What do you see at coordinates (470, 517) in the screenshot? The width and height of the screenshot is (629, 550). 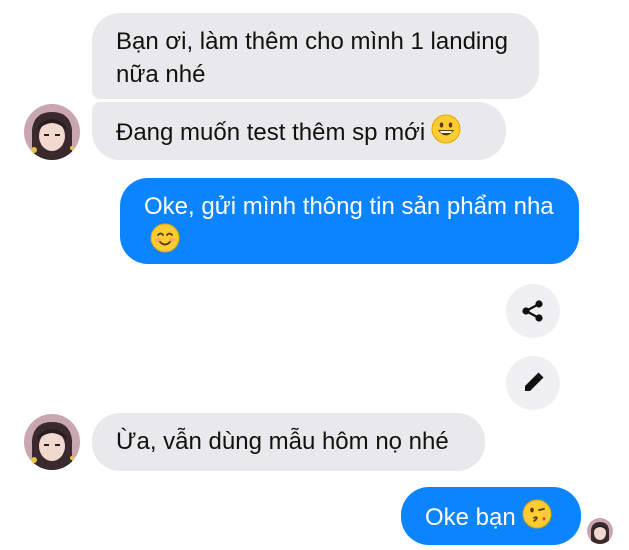 I see `message-text: Oke bạn` at bounding box center [470, 517].